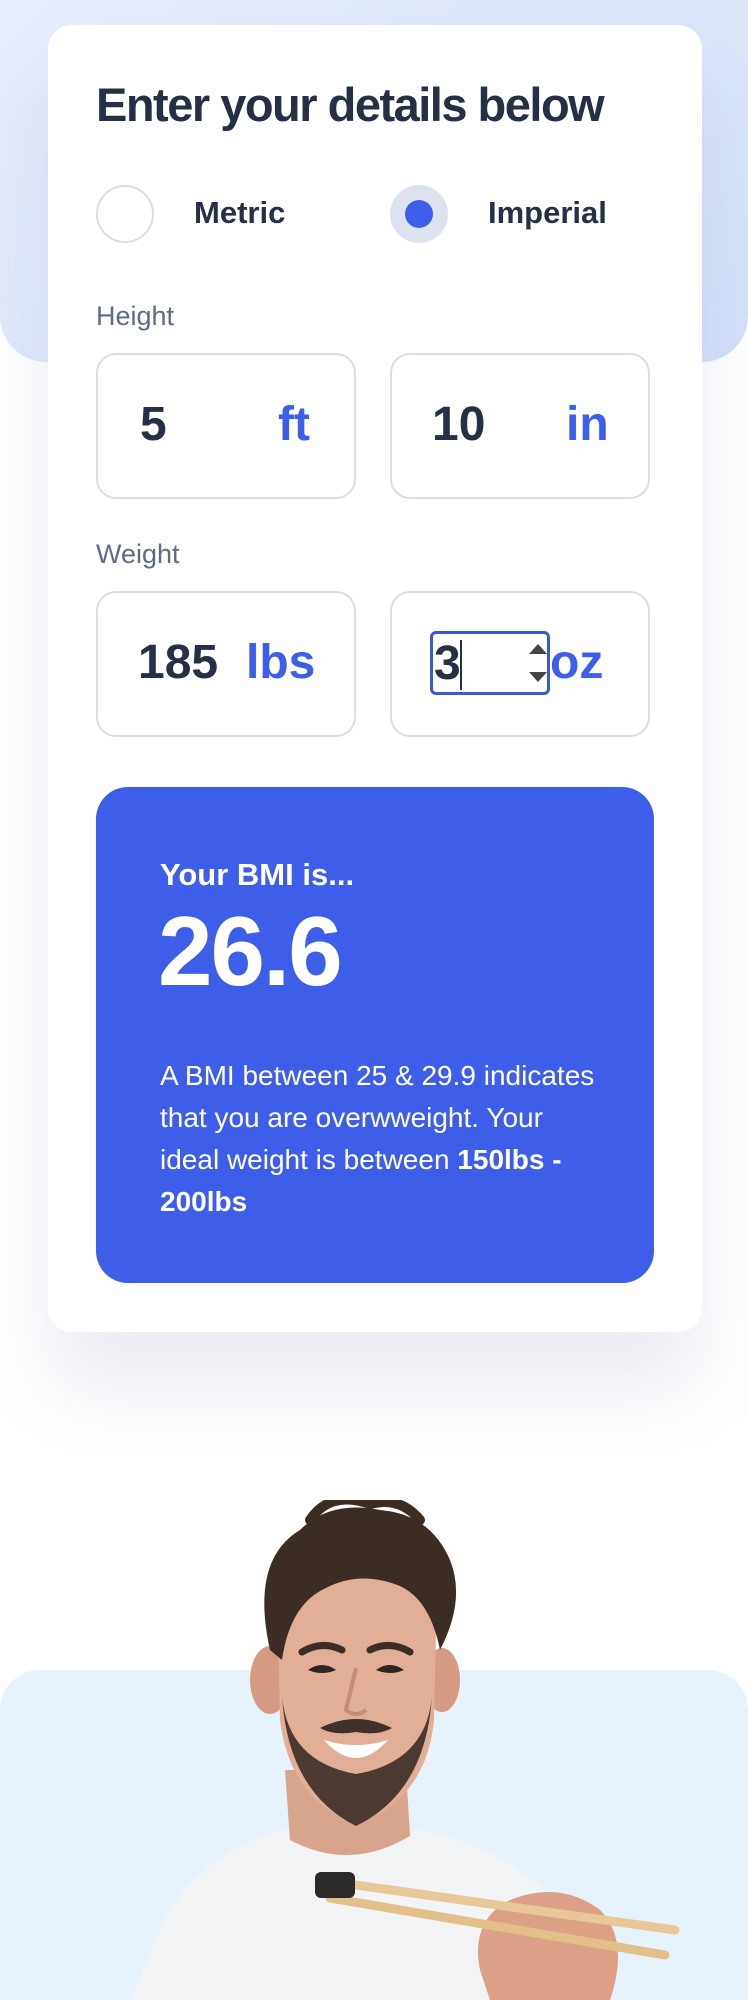 The image size is (748, 2000). What do you see at coordinates (587, 424) in the screenshot?
I see `height-in-unit: in` at bounding box center [587, 424].